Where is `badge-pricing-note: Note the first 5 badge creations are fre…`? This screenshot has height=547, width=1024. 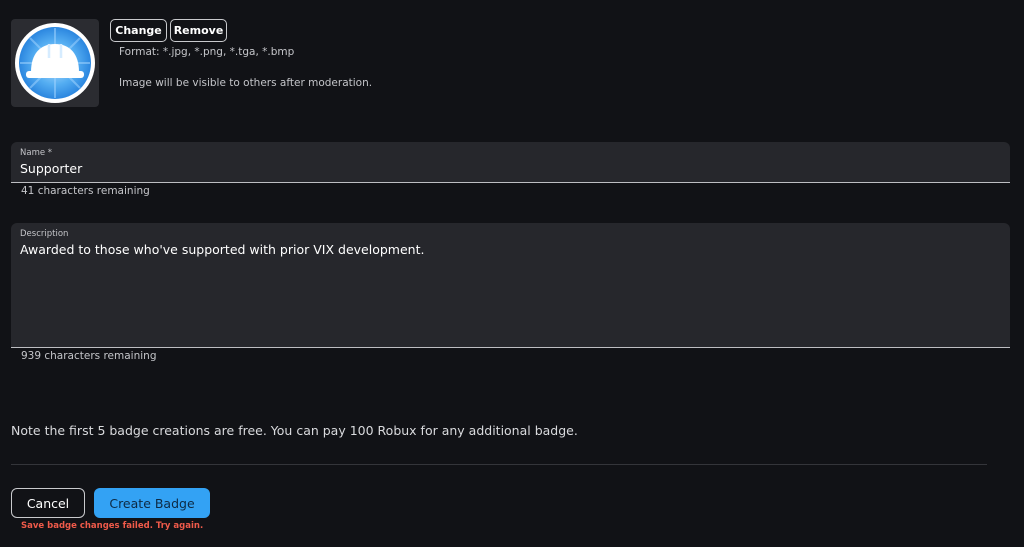 badge-pricing-note: Note the first 5 badge creations are fre… is located at coordinates (294, 430).